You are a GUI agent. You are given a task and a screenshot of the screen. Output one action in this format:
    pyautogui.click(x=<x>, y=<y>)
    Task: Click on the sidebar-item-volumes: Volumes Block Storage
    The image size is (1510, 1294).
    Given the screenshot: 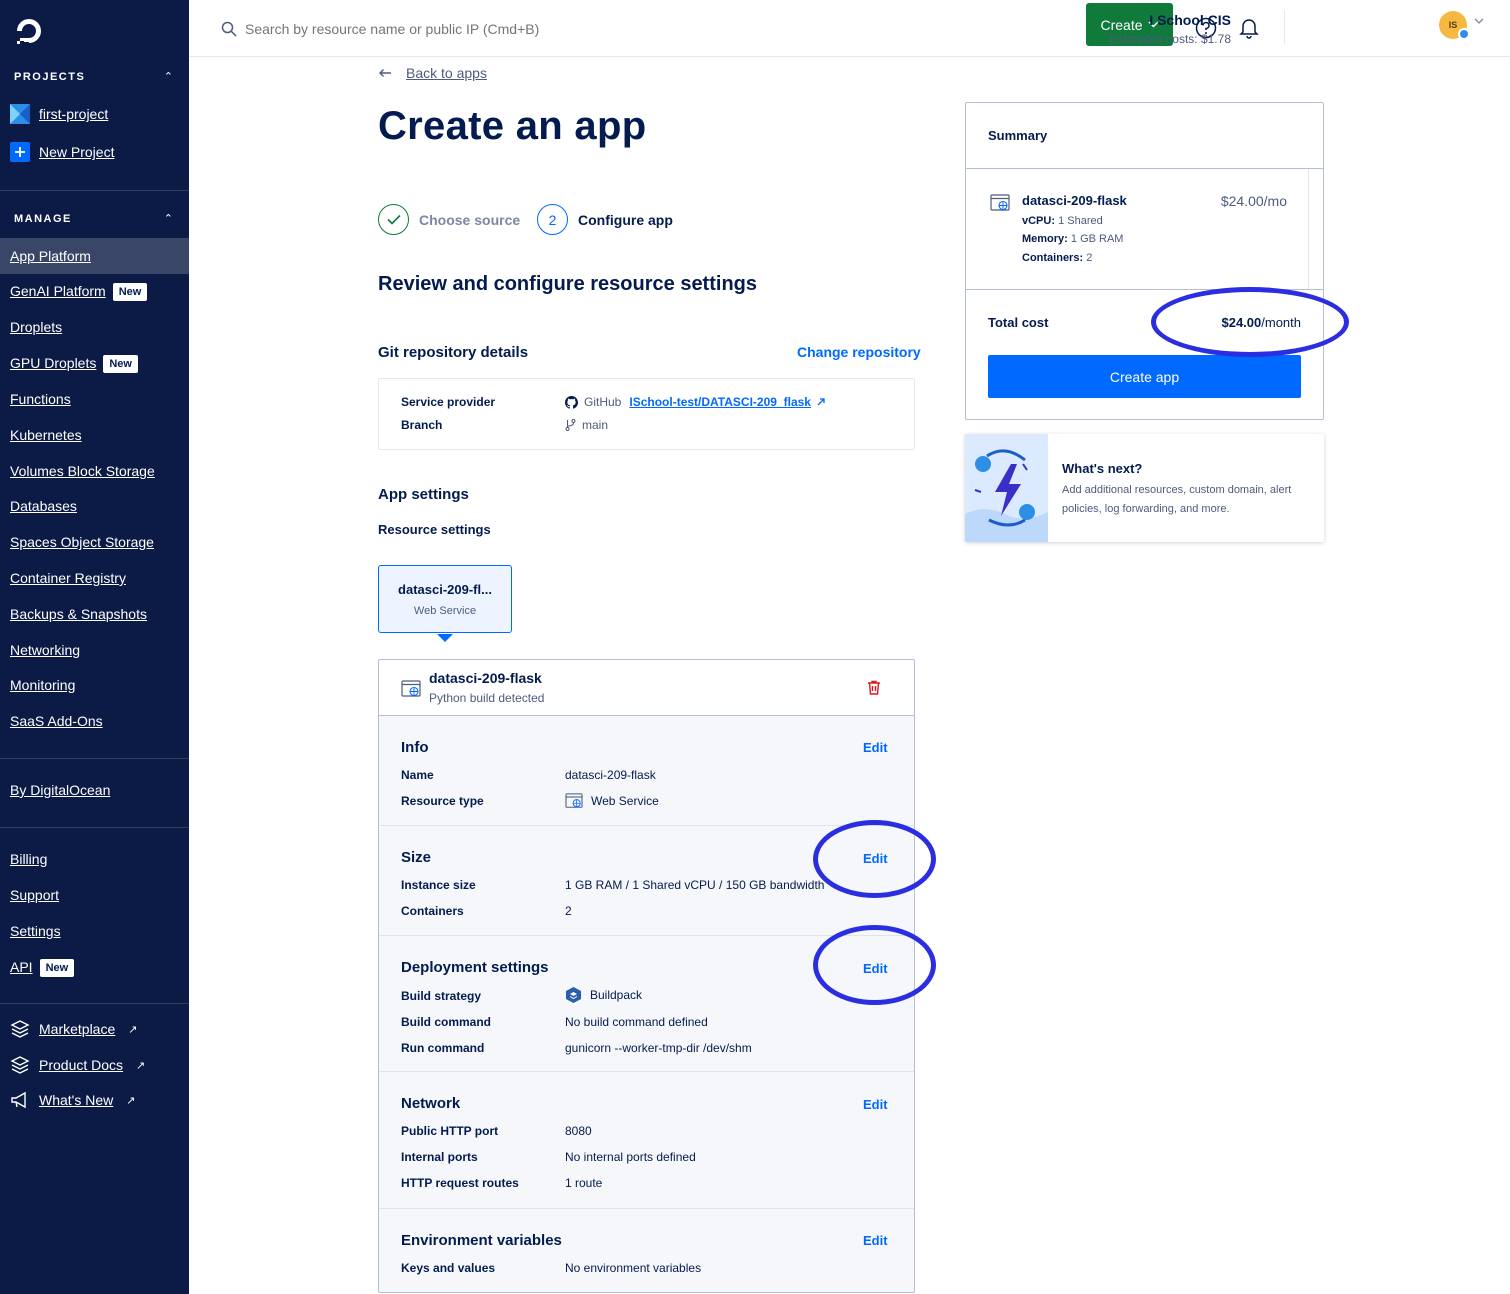 What is the action you would take?
    pyautogui.click(x=82, y=471)
    